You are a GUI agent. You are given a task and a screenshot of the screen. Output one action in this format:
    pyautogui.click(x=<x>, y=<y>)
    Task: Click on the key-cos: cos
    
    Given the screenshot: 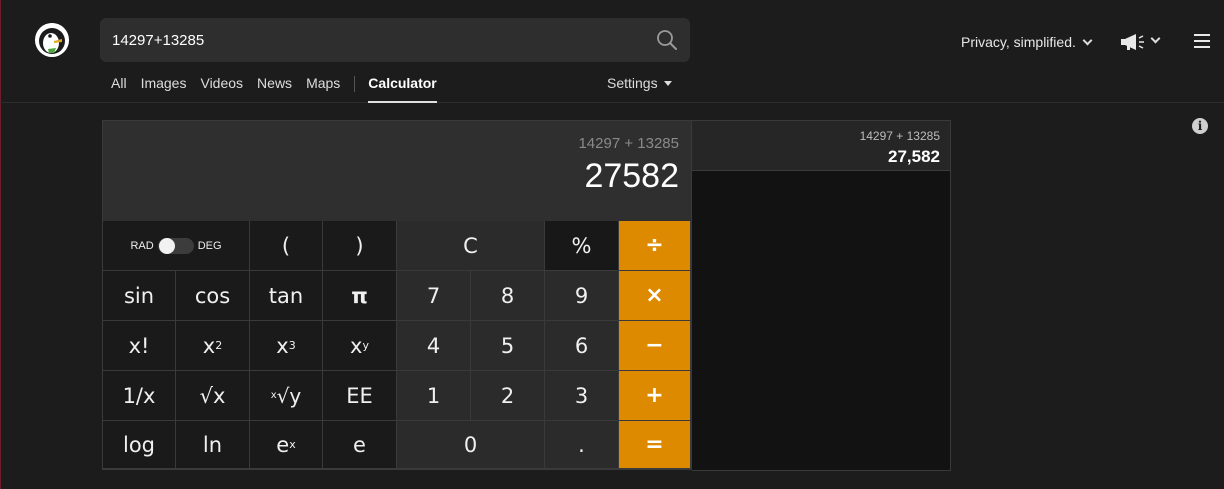 What is the action you would take?
    pyautogui.click(x=213, y=296)
    